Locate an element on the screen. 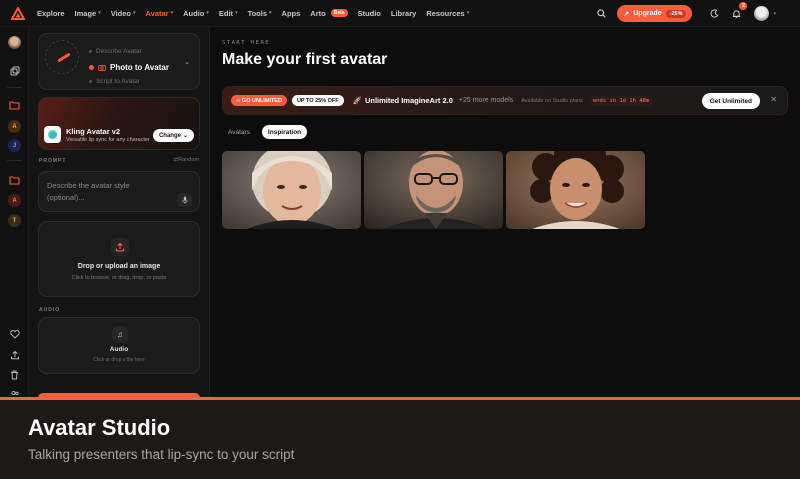  audio-dropzone: ♫ Audio Click or drop a file here is located at coordinates (119, 345).